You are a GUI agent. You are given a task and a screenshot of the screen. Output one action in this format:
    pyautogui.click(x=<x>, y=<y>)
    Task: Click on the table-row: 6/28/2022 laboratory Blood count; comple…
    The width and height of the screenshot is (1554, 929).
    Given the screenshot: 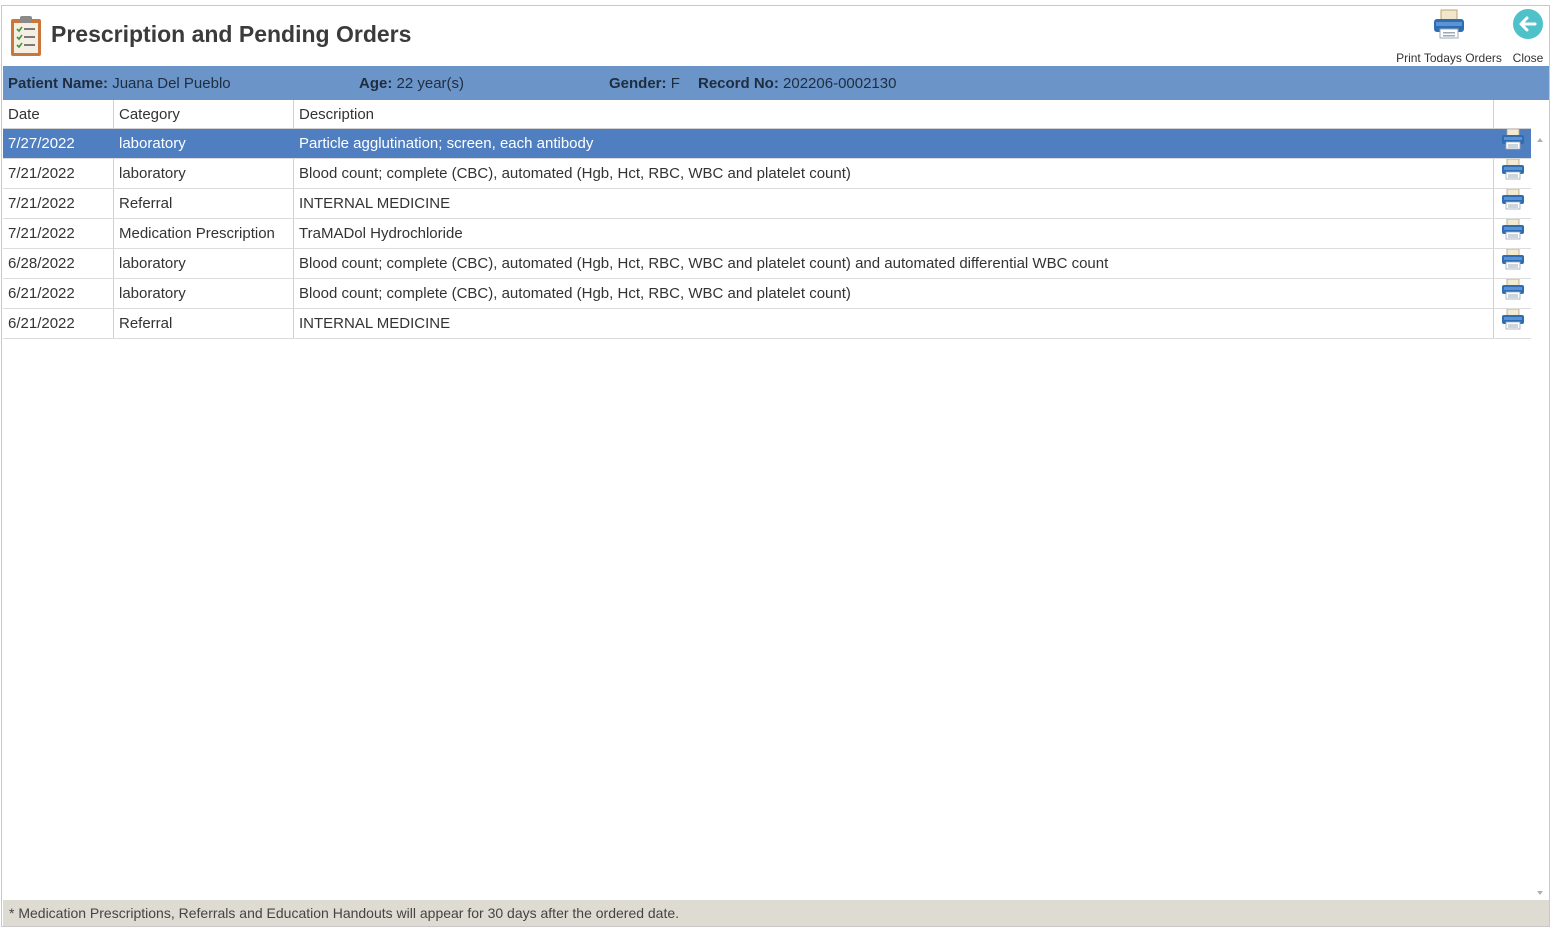 What is the action you would take?
    pyautogui.click(x=767, y=264)
    